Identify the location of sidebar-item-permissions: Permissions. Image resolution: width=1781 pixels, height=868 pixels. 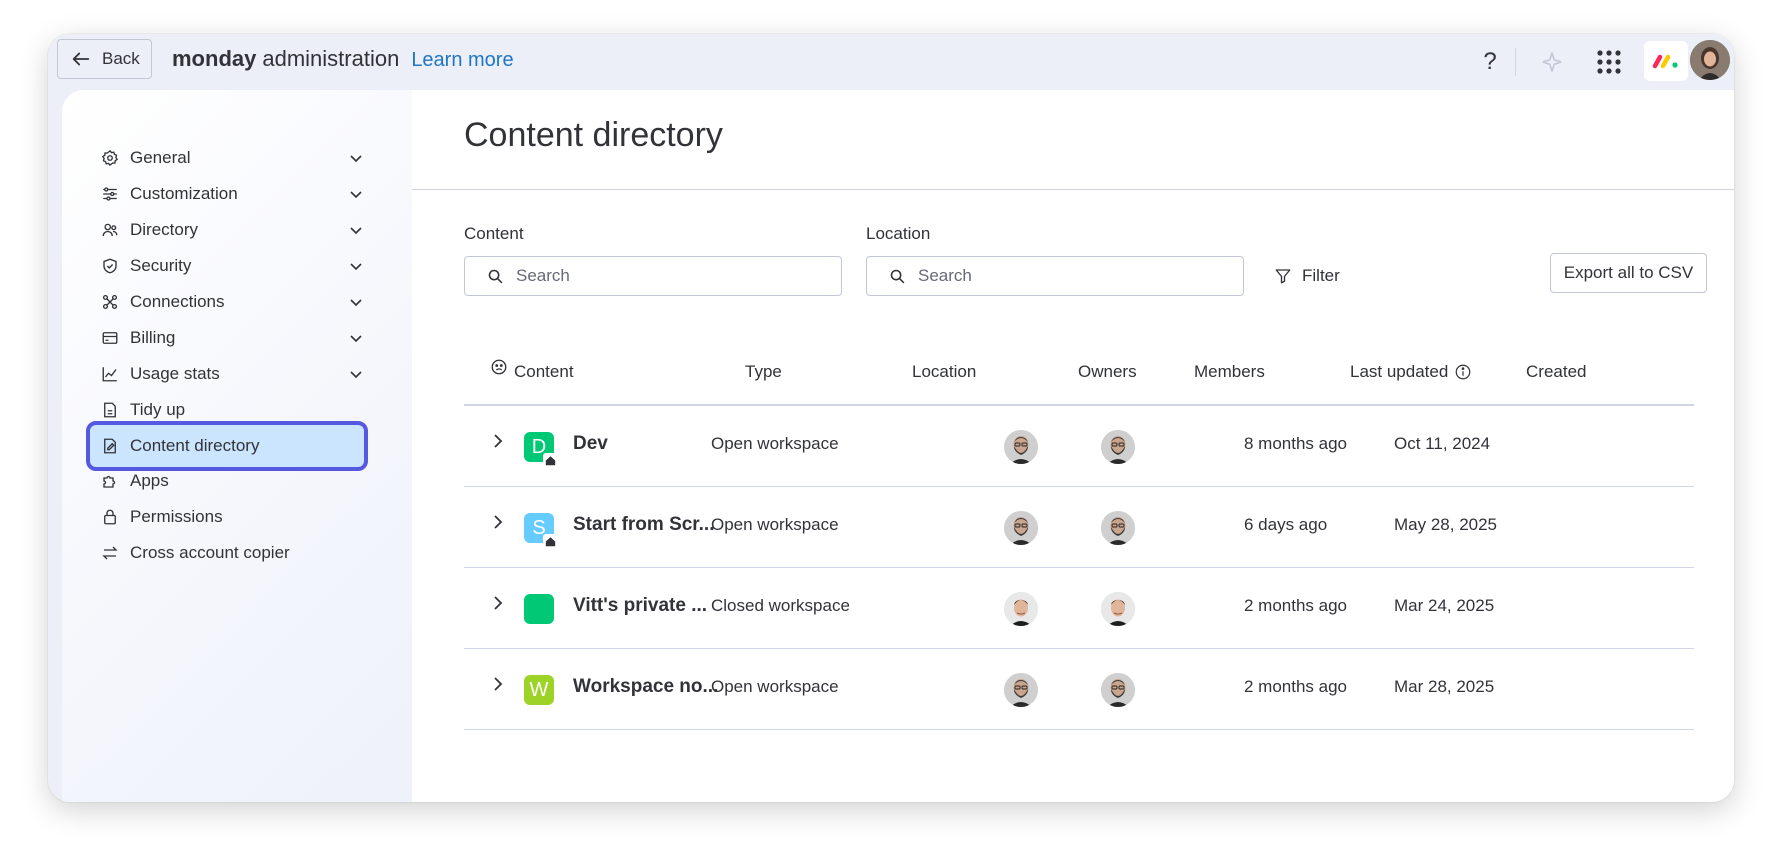
(232, 517).